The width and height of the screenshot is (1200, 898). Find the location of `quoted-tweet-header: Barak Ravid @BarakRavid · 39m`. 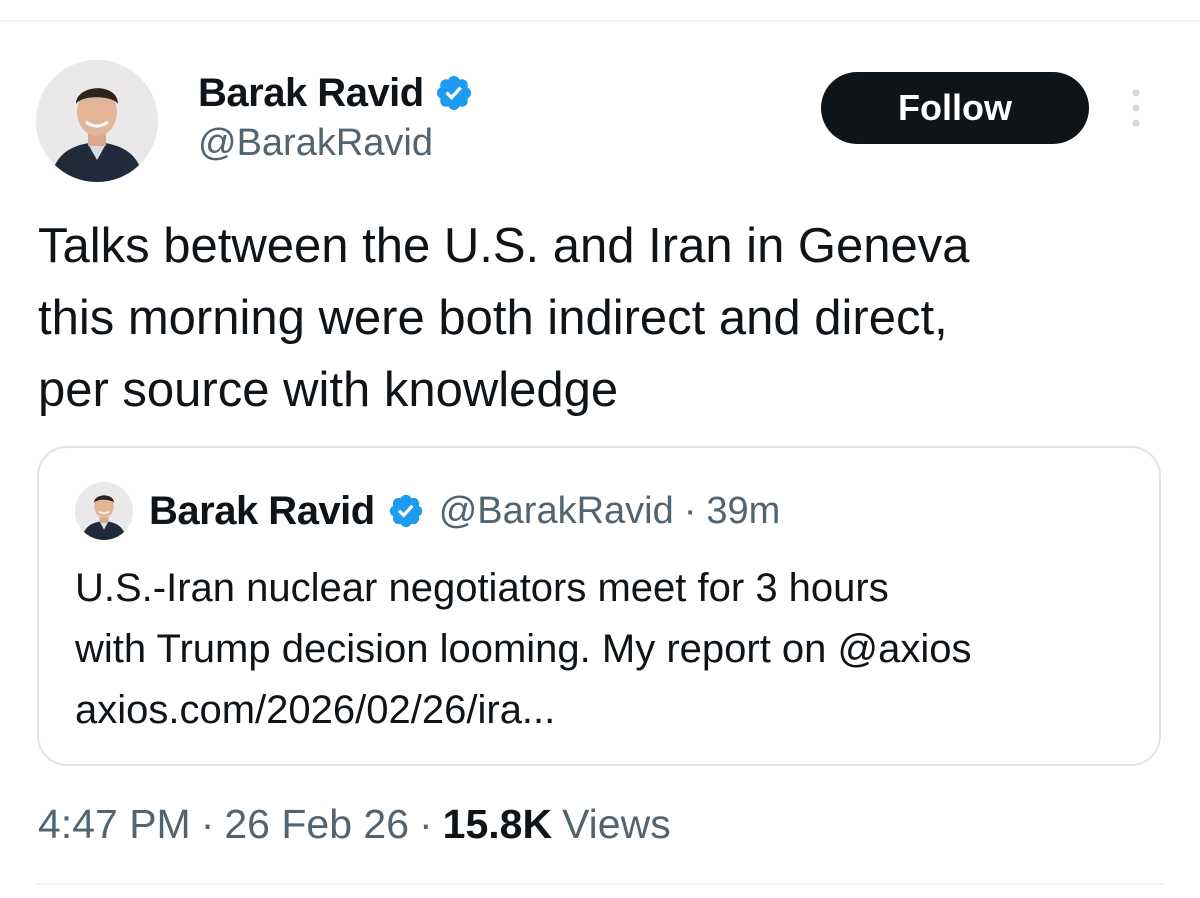

quoted-tweet-header: Barak Ravid @BarakRavid · 39m is located at coordinates (464, 511).